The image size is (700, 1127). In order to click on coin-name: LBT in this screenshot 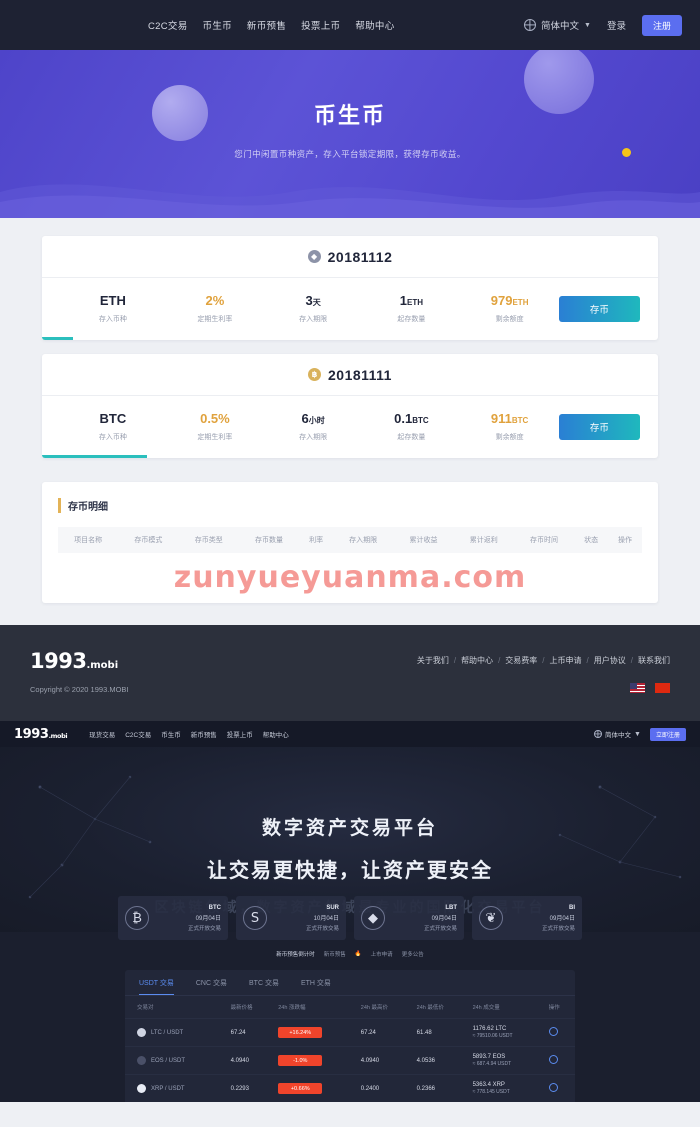, I will do `click(451, 907)`.